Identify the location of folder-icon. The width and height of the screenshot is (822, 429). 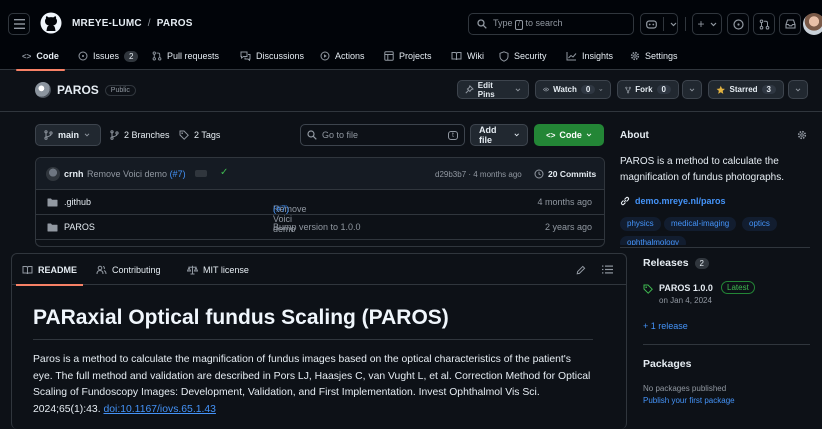
(52, 202).